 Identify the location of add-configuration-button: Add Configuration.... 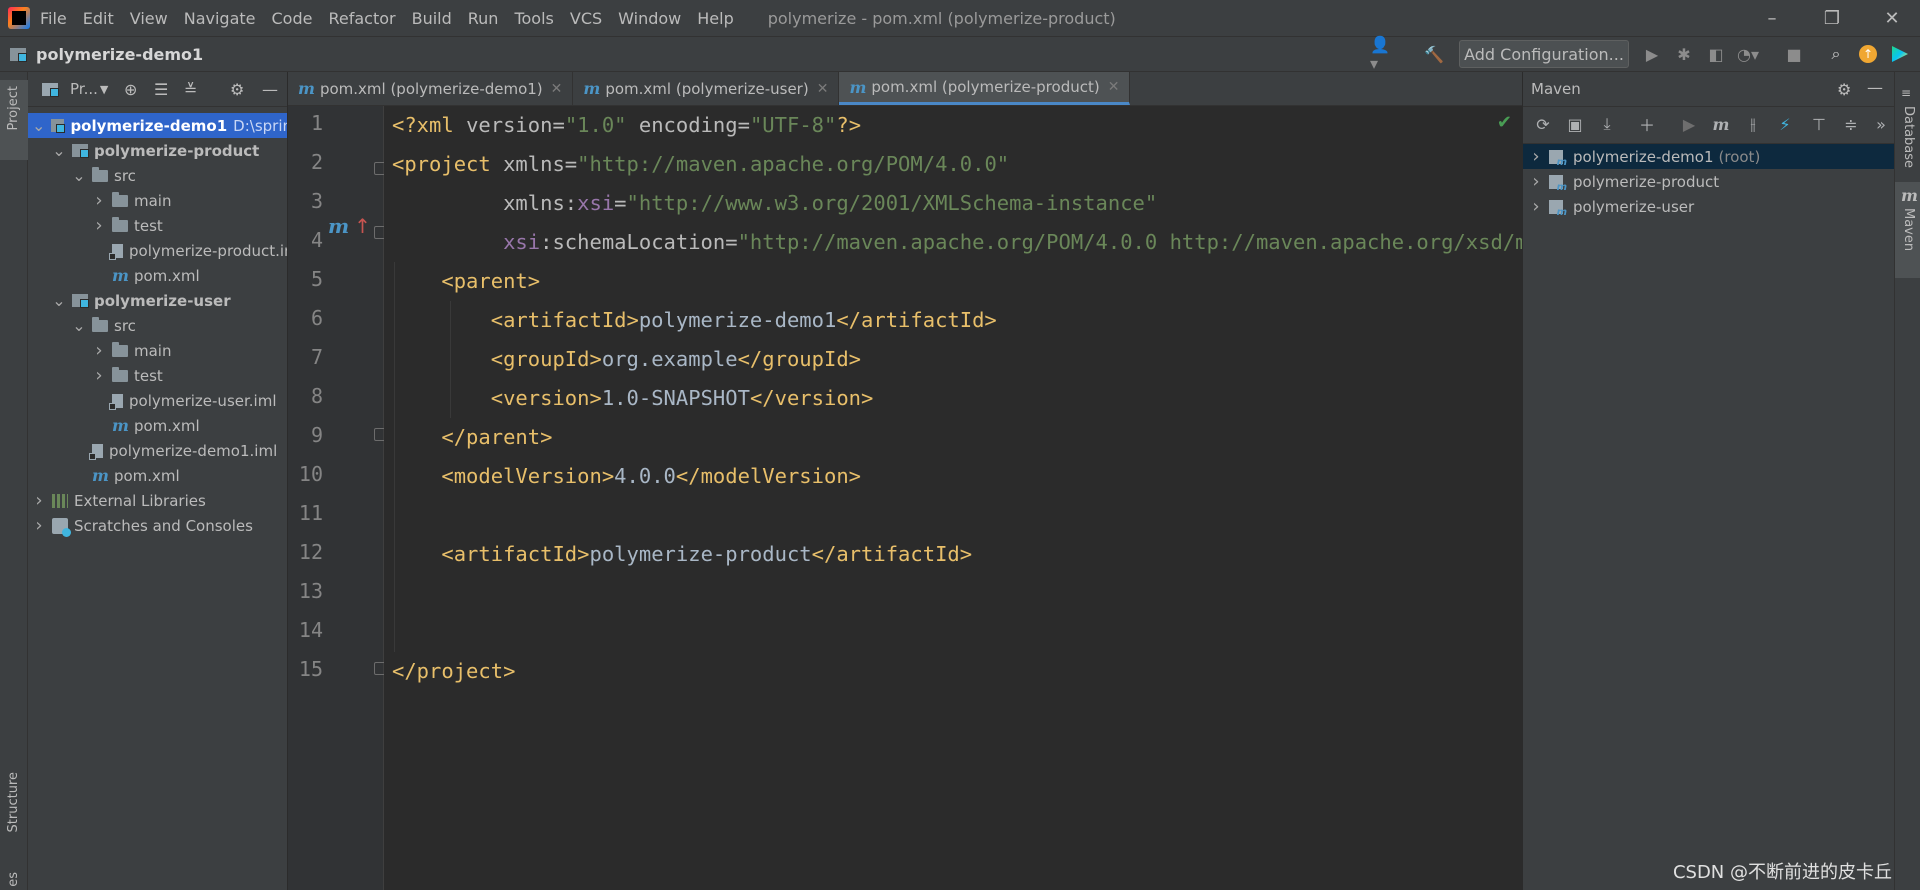
(1544, 54).